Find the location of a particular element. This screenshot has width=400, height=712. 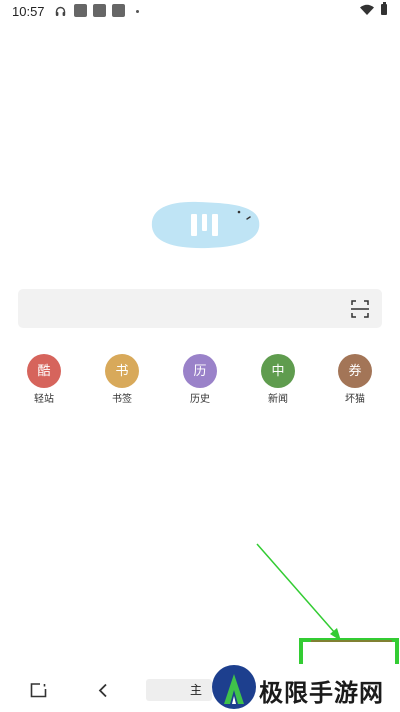

watermark-logo is located at coordinates (234, 687).